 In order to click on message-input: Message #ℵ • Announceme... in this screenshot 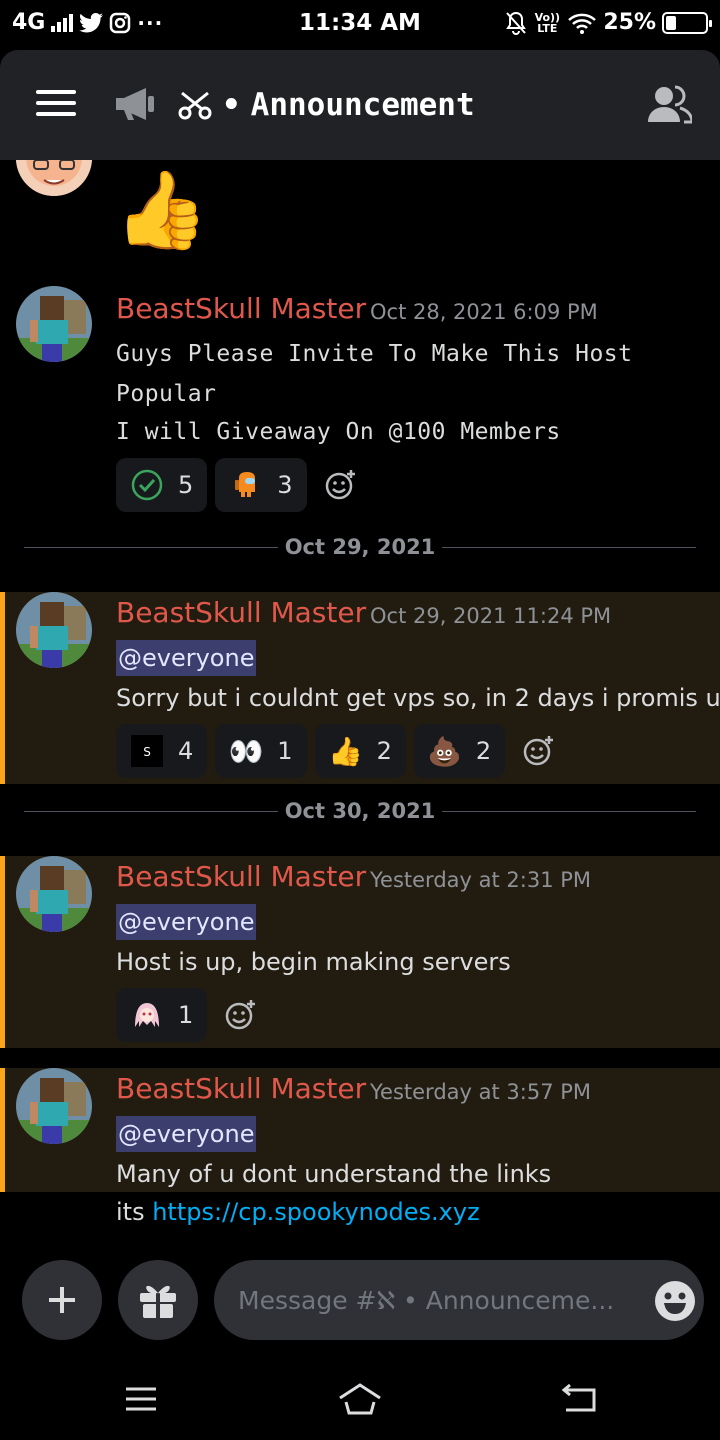, I will do `click(459, 1300)`.